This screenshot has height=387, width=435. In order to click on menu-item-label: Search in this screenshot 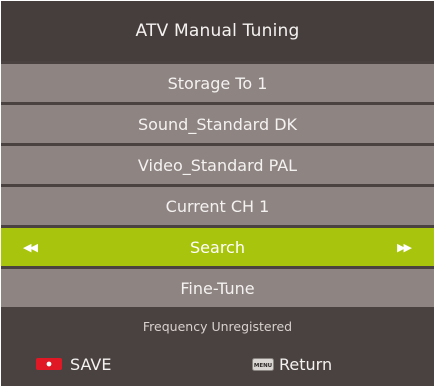, I will do `click(217, 247)`.